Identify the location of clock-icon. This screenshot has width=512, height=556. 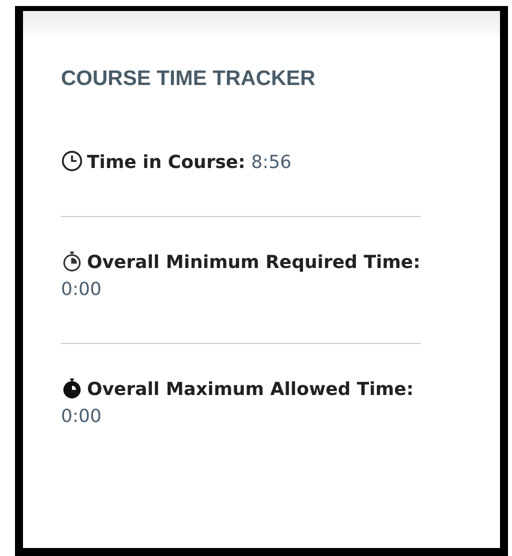
(72, 161).